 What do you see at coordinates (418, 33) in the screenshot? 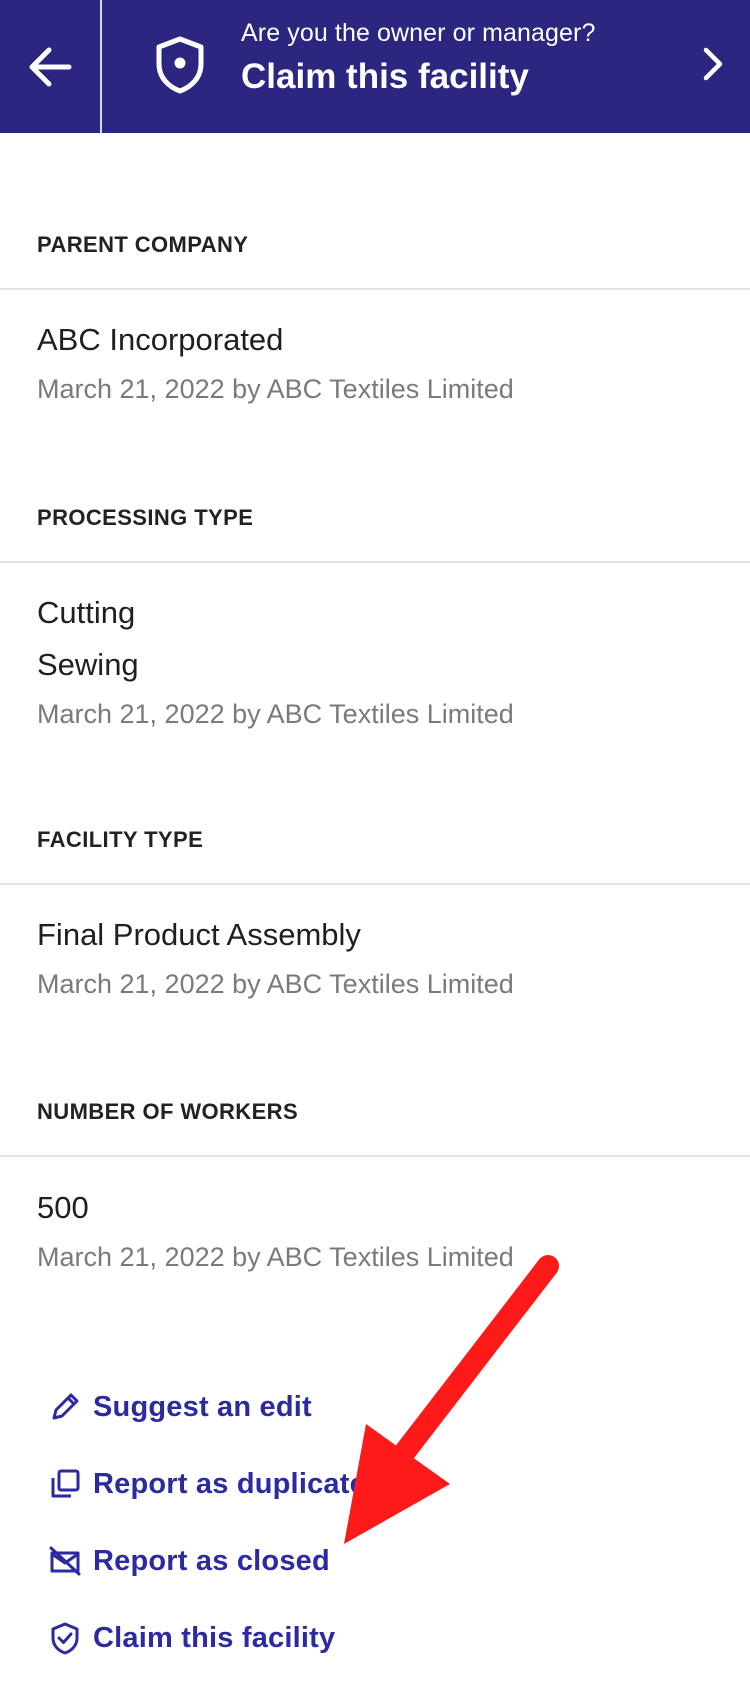
I see `banner-question: Are you the owner or manager?` at bounding box center [418, 33].